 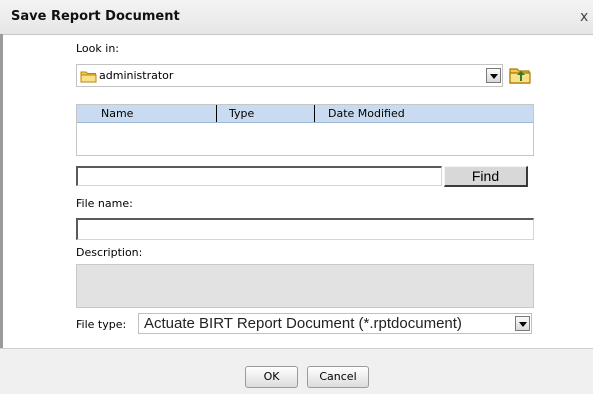 I want to click on file-name-label: File name:, so click(x=104, y=203).